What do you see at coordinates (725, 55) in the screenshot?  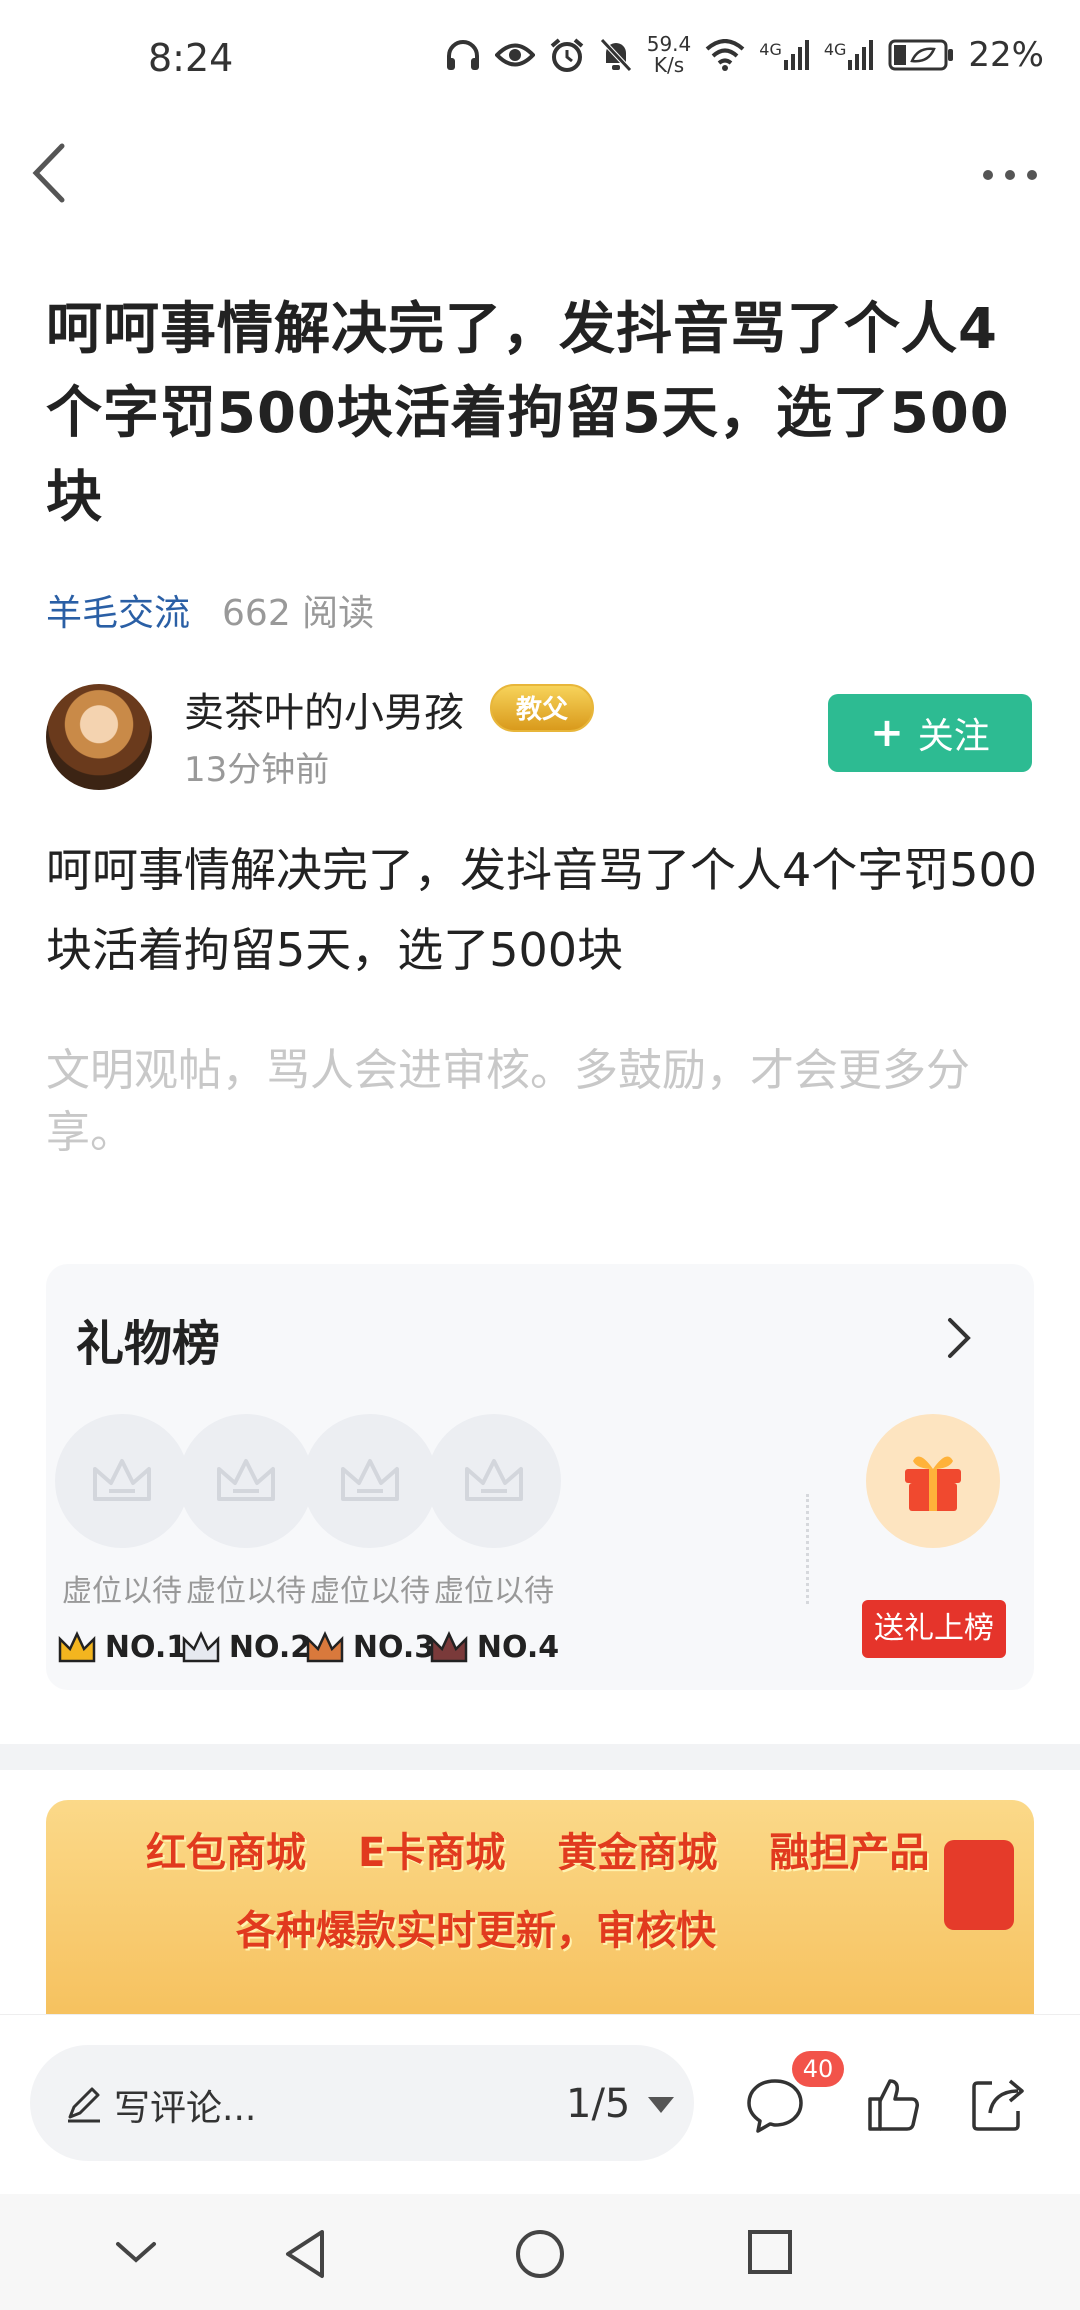 I see `wifi-icon` at bounding box center [725, 55].